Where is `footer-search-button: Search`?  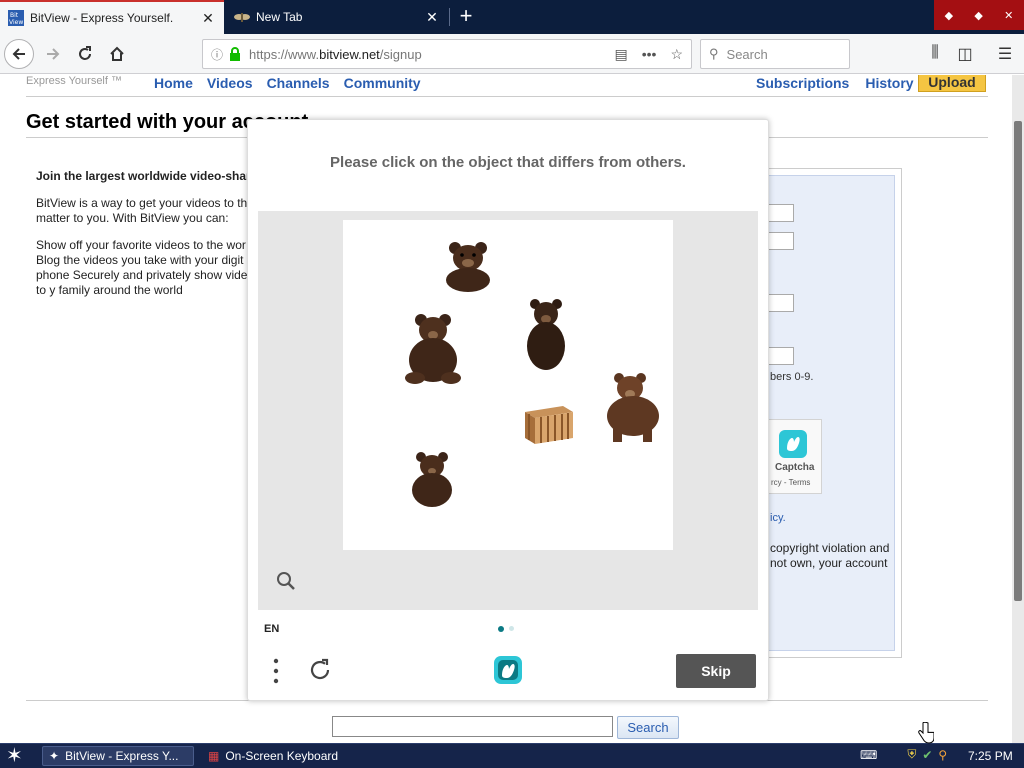 footer-search-button: Search is located at coordinates (648, 727).